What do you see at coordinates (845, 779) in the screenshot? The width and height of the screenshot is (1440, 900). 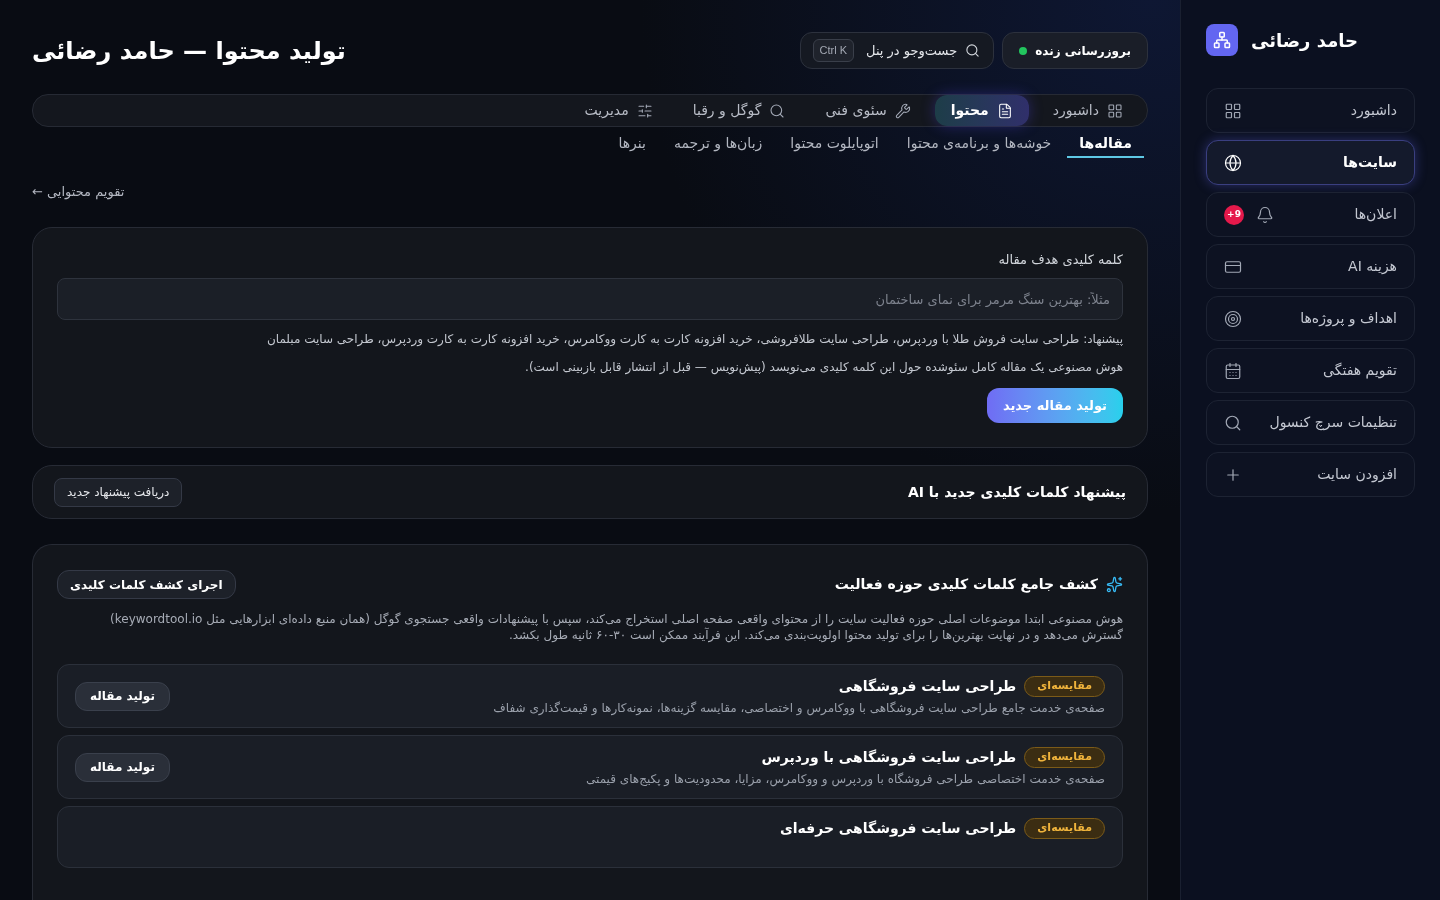 I see `keyword-description: صفحه‌ی خدمت اختصاصی طراحی فروشگاه با وردپرس و ووکامرس، مزایا، محدودیت‌ها و پکیج‌های قیمتی` at bounding box center [845, 779].